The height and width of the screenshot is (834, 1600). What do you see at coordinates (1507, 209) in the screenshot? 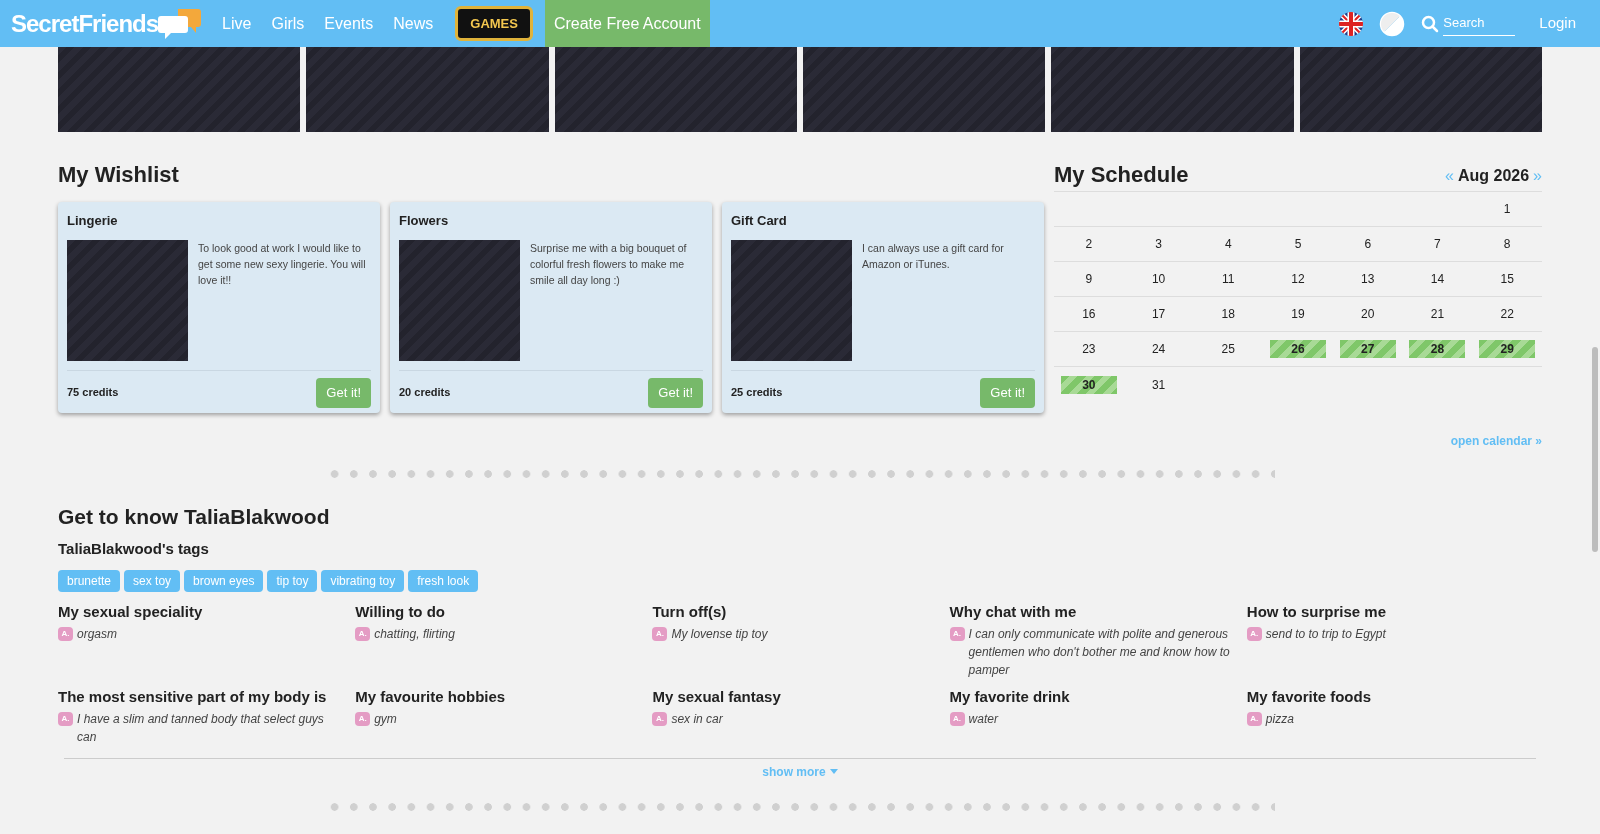
I see `calendar-day: 1` at bounding box center [1507, 209].